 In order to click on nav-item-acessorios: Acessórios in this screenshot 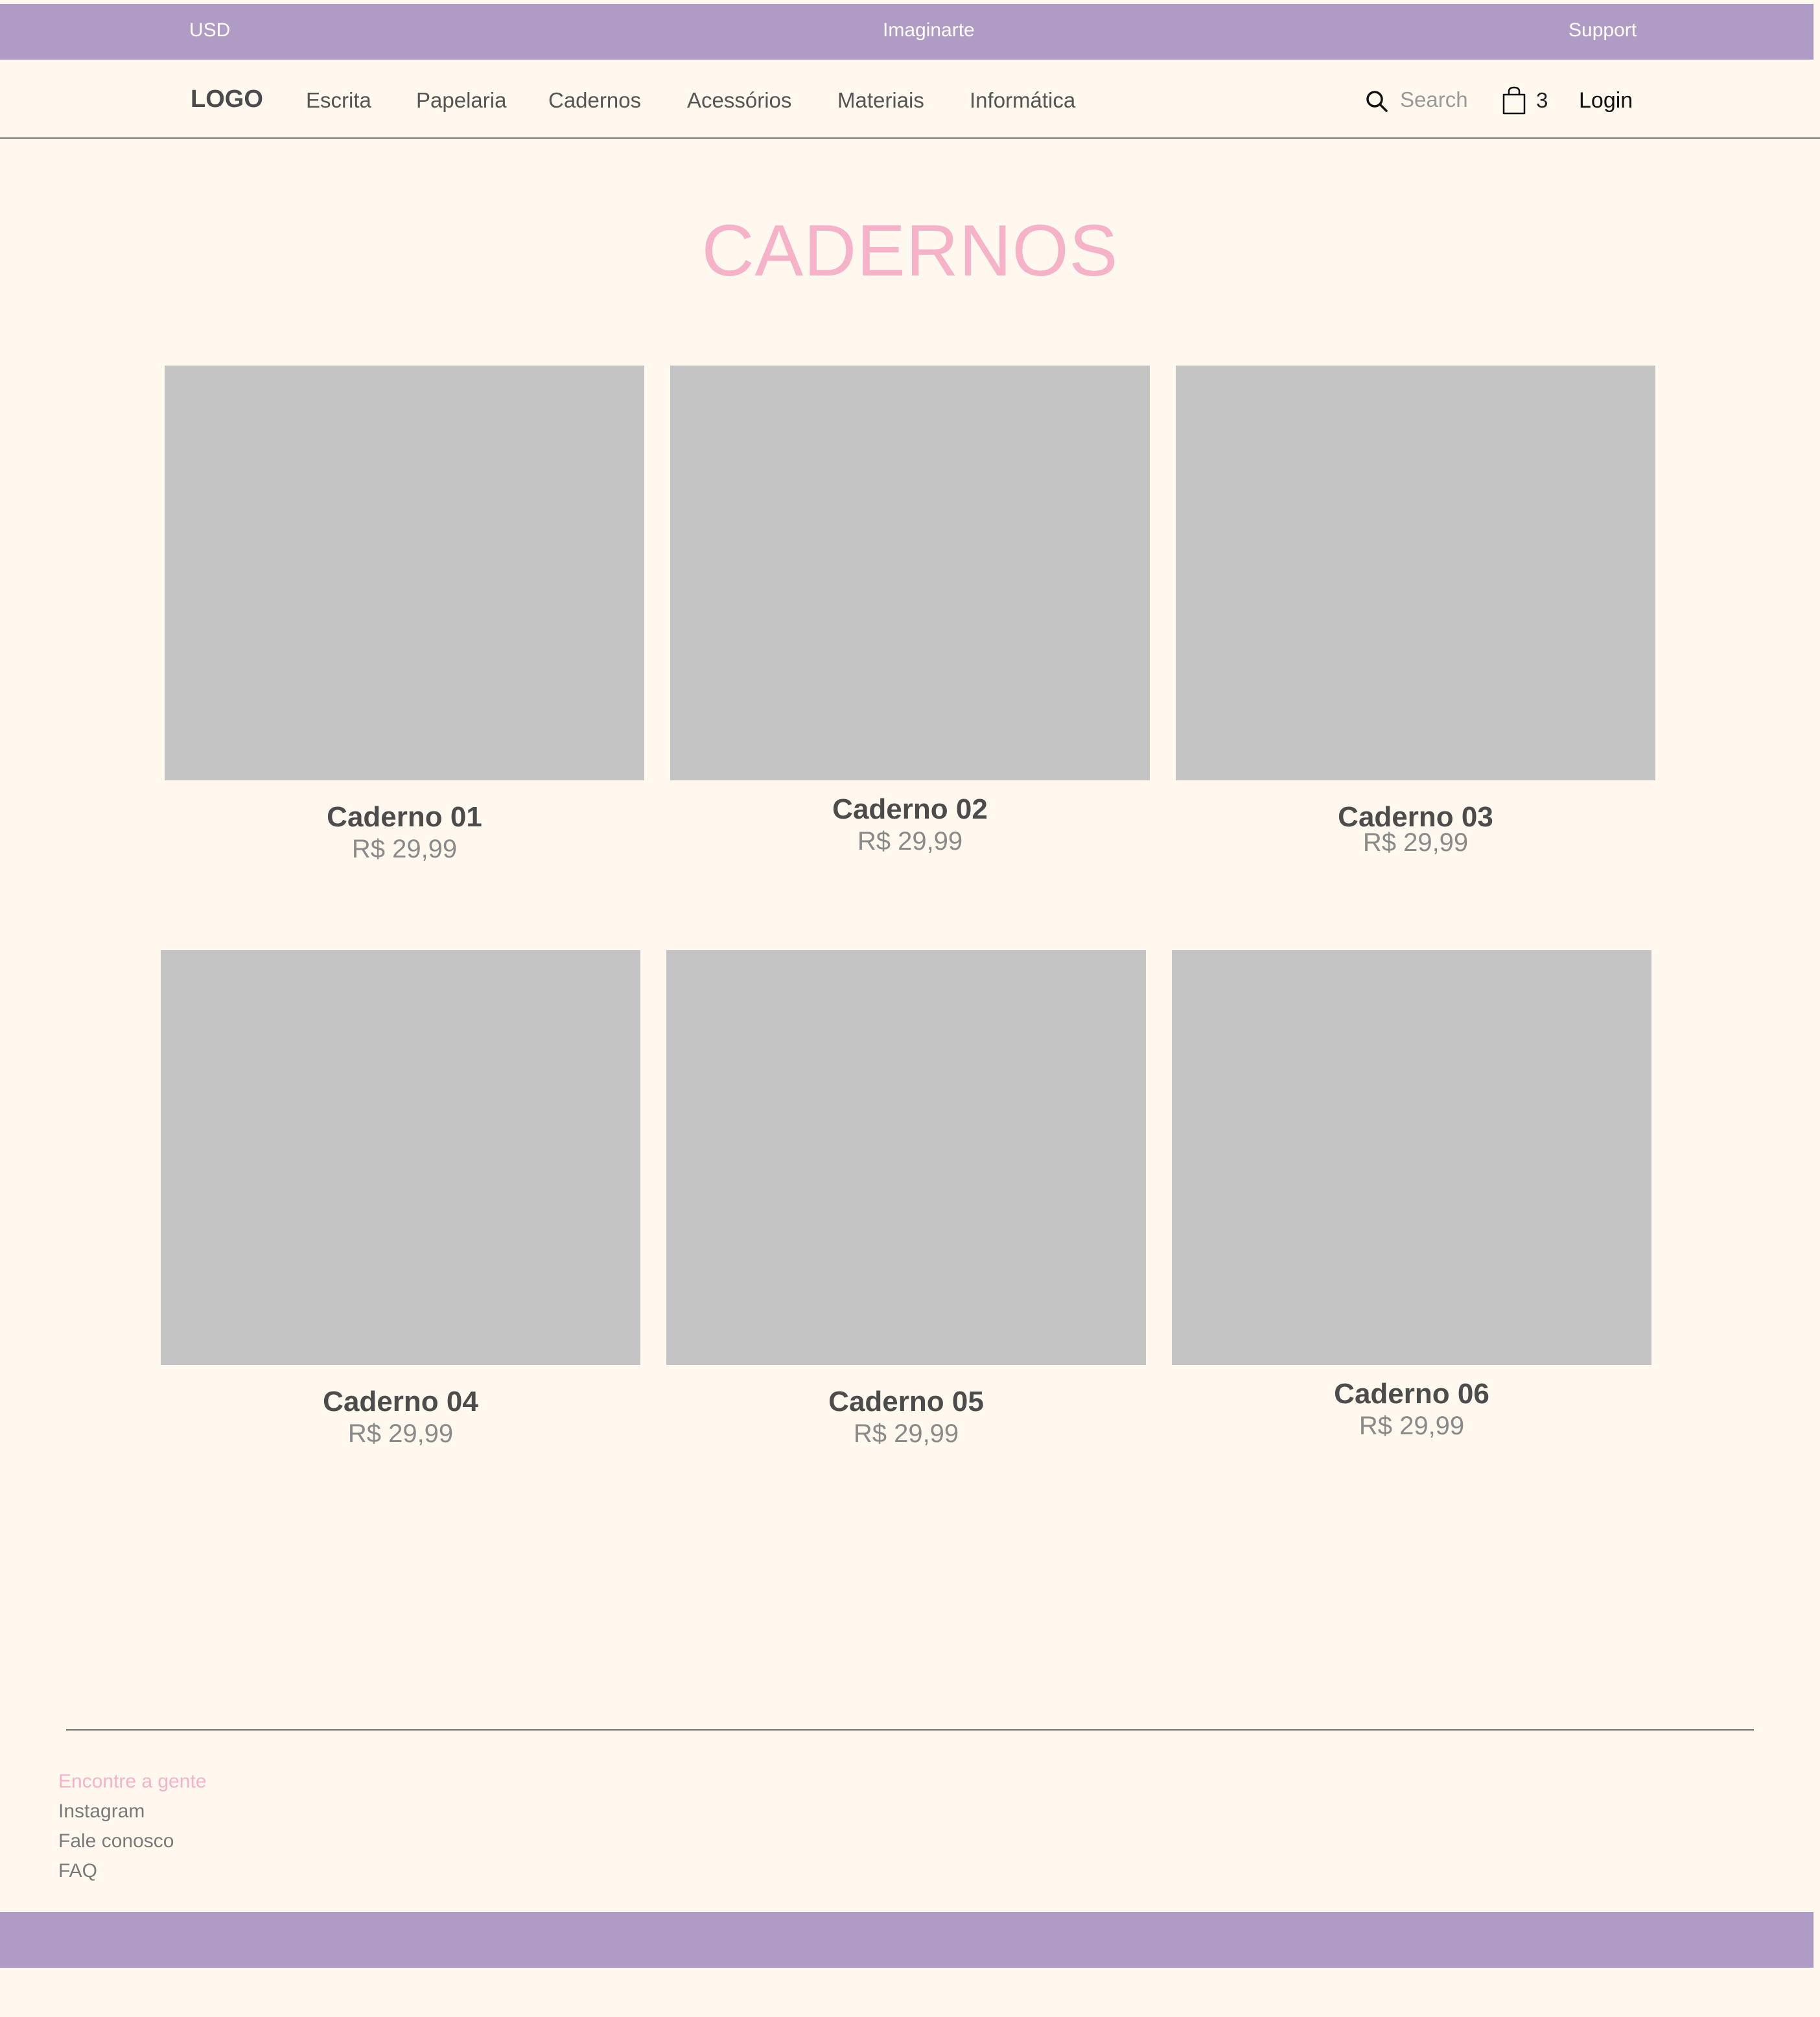, I will do `click(739, 100)`.